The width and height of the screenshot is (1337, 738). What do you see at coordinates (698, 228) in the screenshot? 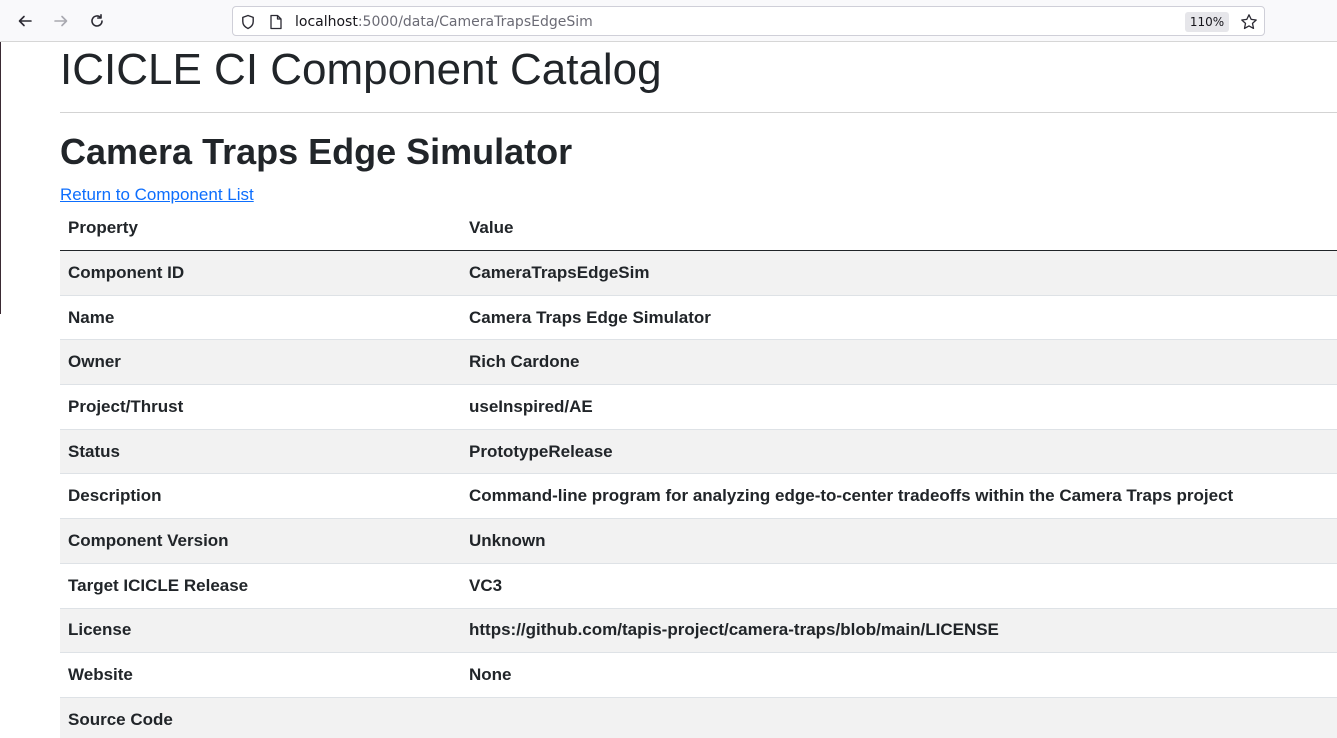
I see `table-header: Property Value` at bounding box center [698, 228].